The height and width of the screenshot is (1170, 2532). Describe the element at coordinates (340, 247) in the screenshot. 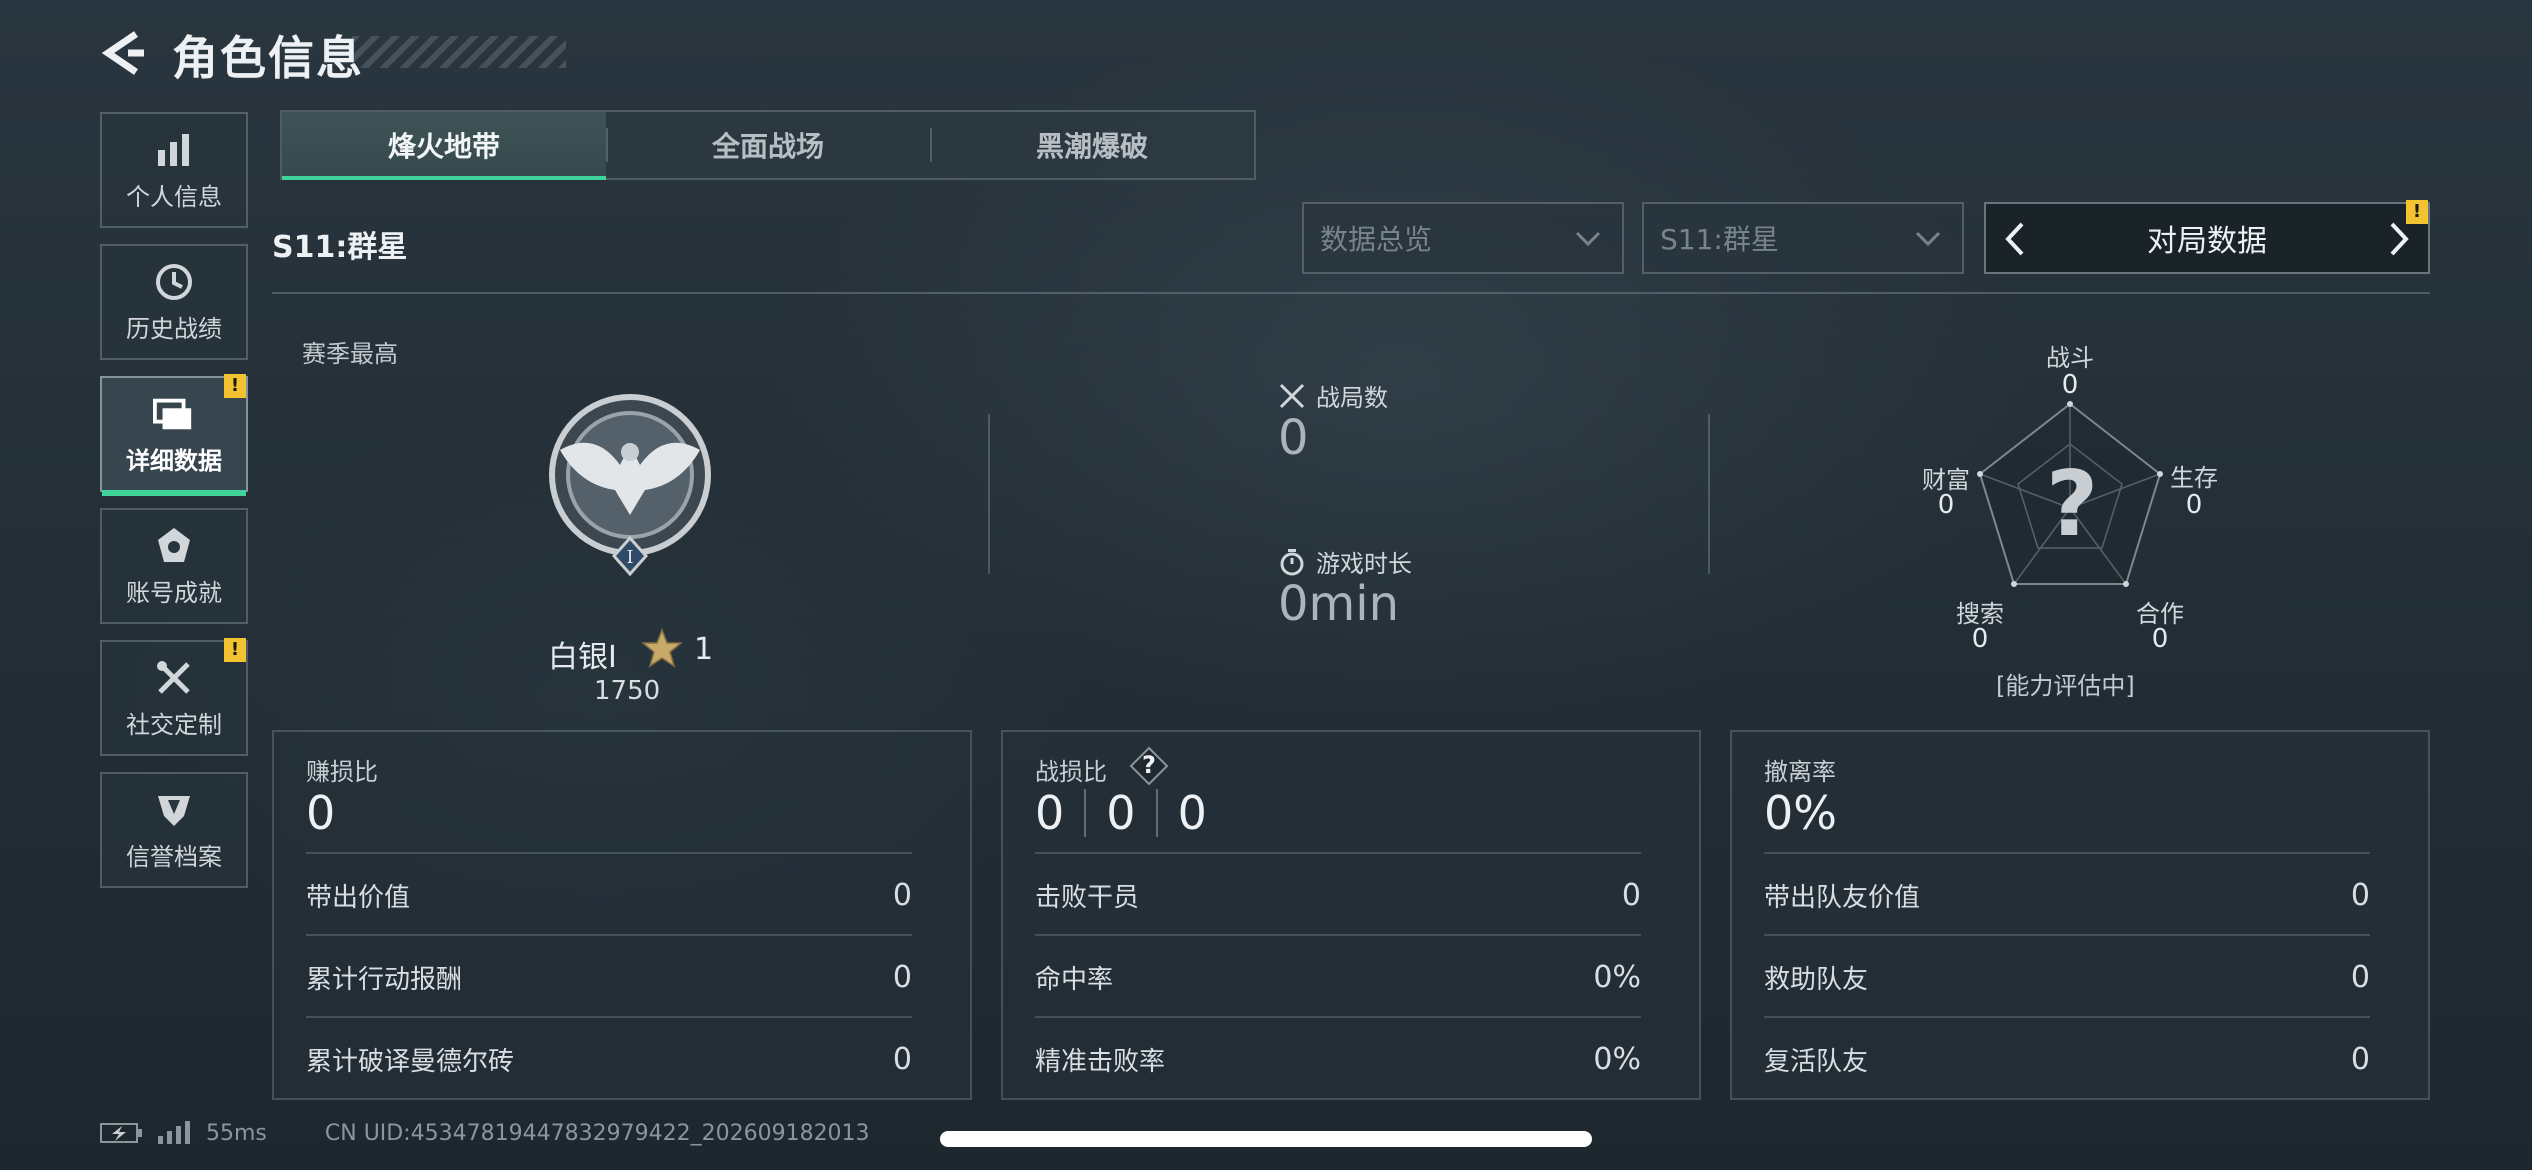

I see `season-title: S11:群星` at that location.